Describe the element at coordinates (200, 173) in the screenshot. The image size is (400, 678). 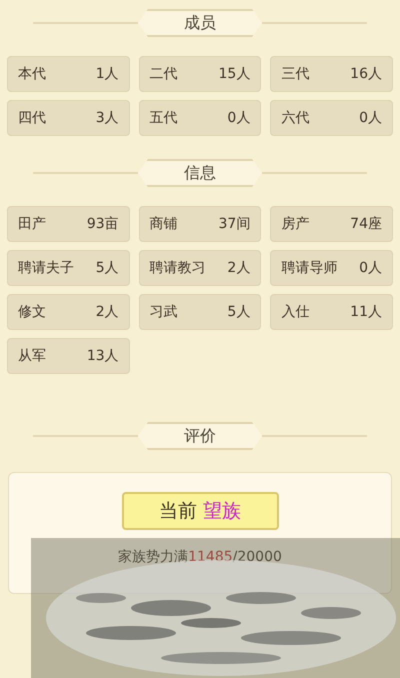
I see `section-title: 信息` at that location.